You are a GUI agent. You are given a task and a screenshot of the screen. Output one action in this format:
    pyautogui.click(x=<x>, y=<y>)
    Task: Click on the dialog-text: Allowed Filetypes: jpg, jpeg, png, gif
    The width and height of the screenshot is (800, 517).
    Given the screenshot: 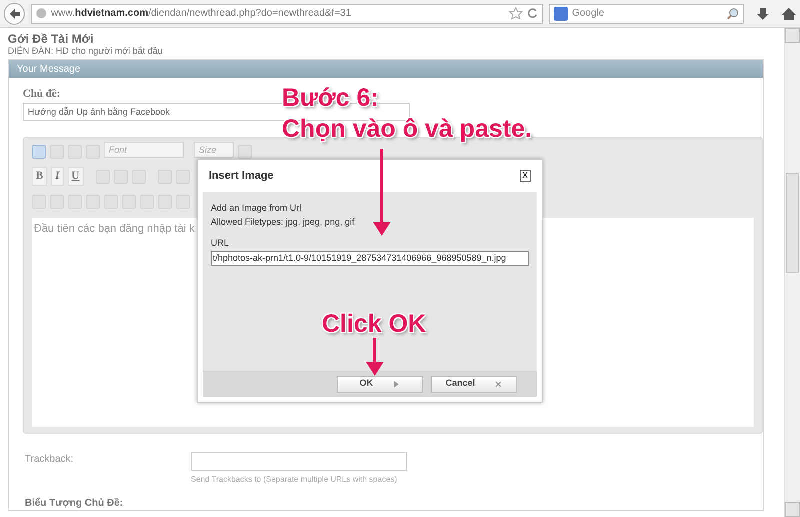 What is the action you would take?
    pyautogui.click(x=283, y=222)
    